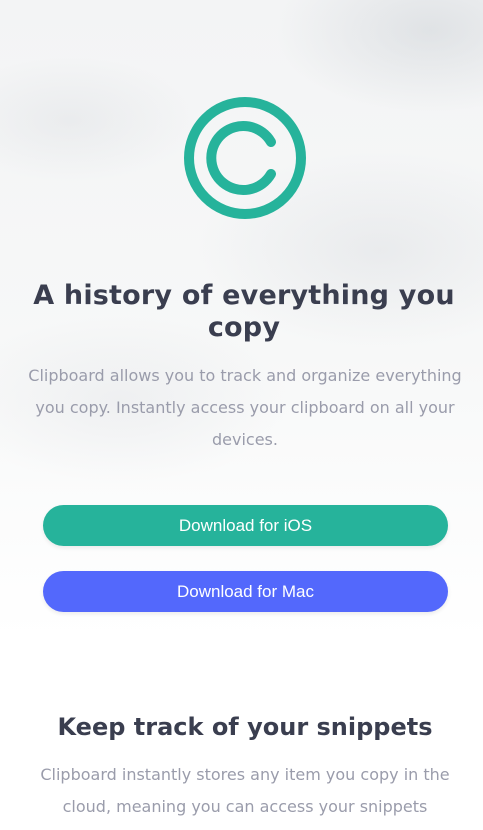 The image size is (483, 830). What do you see at coordinates (245, 591) in the screenshot?
I see `download-mac-button: Download for Mac` at bounding box center [245, 591].